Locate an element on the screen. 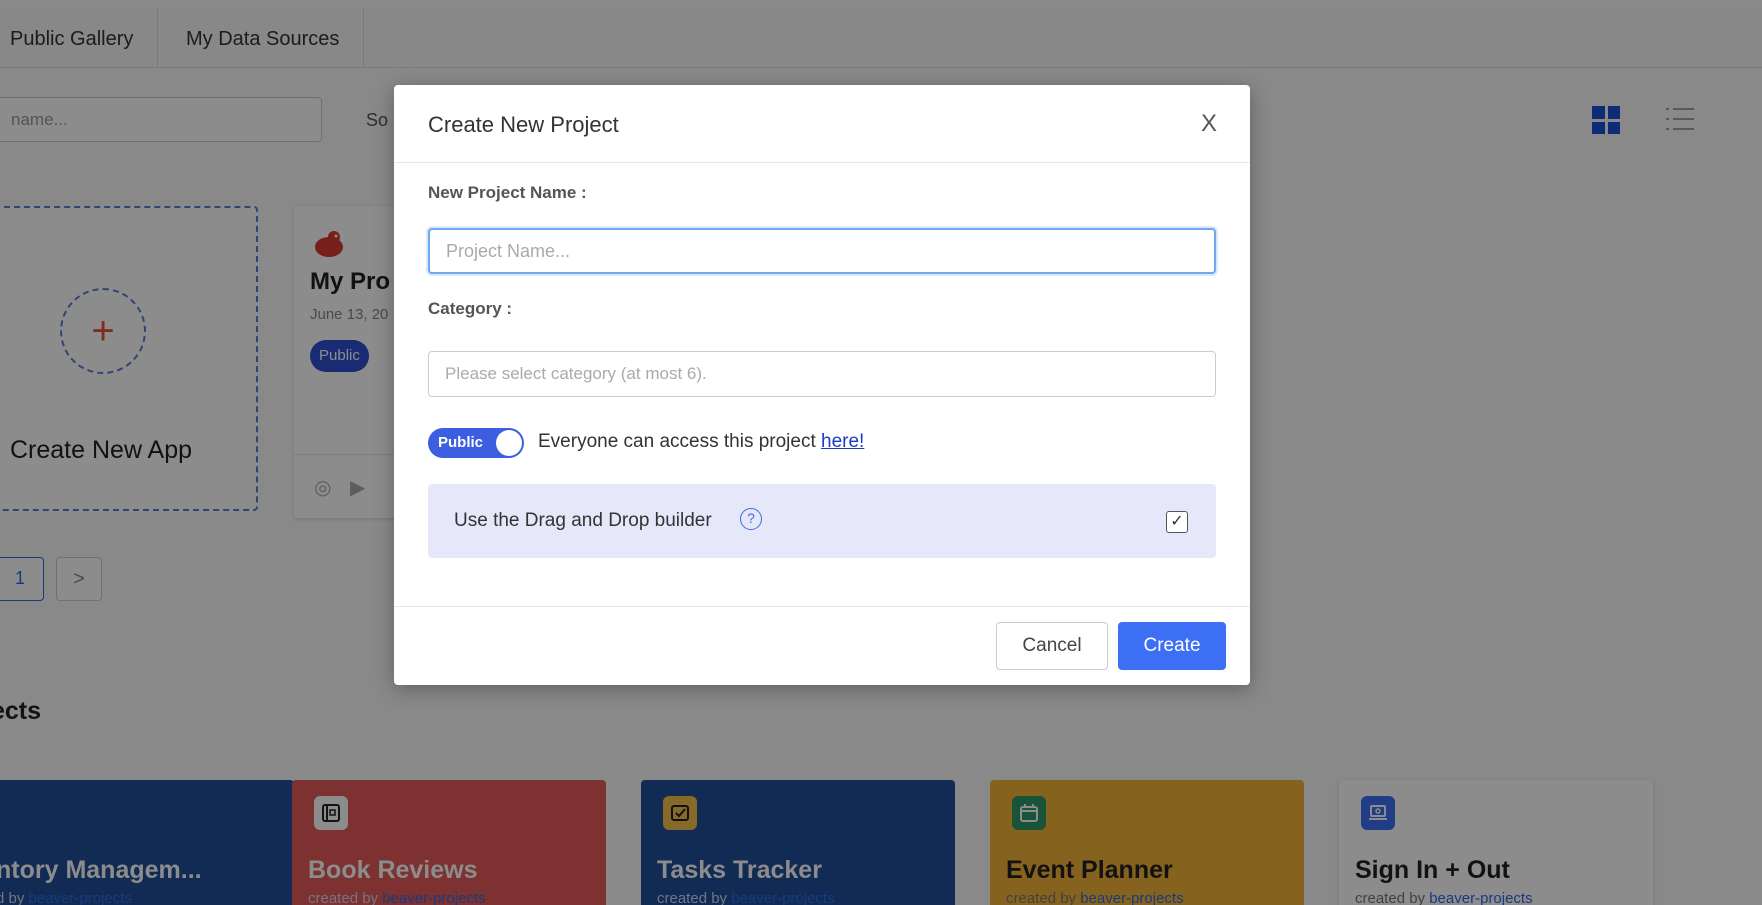 Image resolution: width=1762 pixels, height=905 pixels. dialog-footer: Cancel Create is located at coordinates (822, 645).